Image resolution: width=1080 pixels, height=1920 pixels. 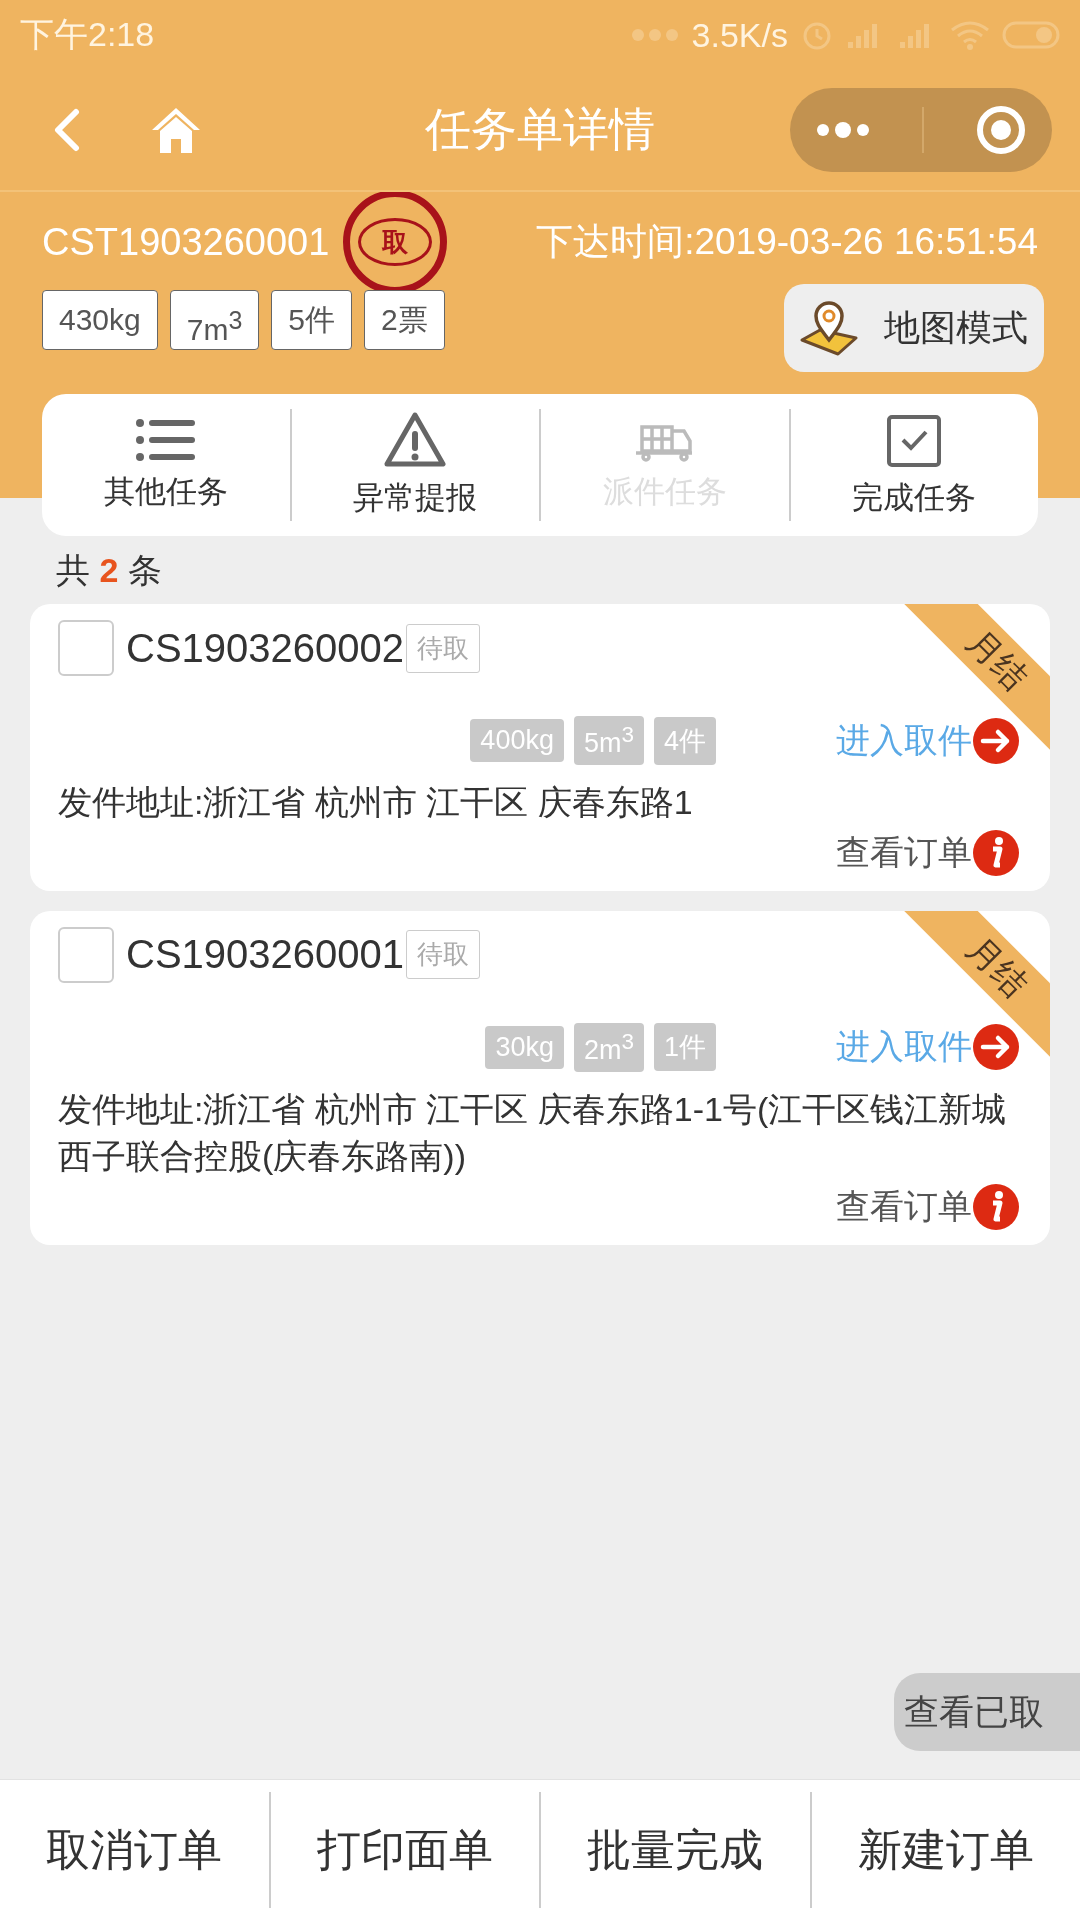 I want to click on order-number: CS1903260001, so click(x=265, y=955).